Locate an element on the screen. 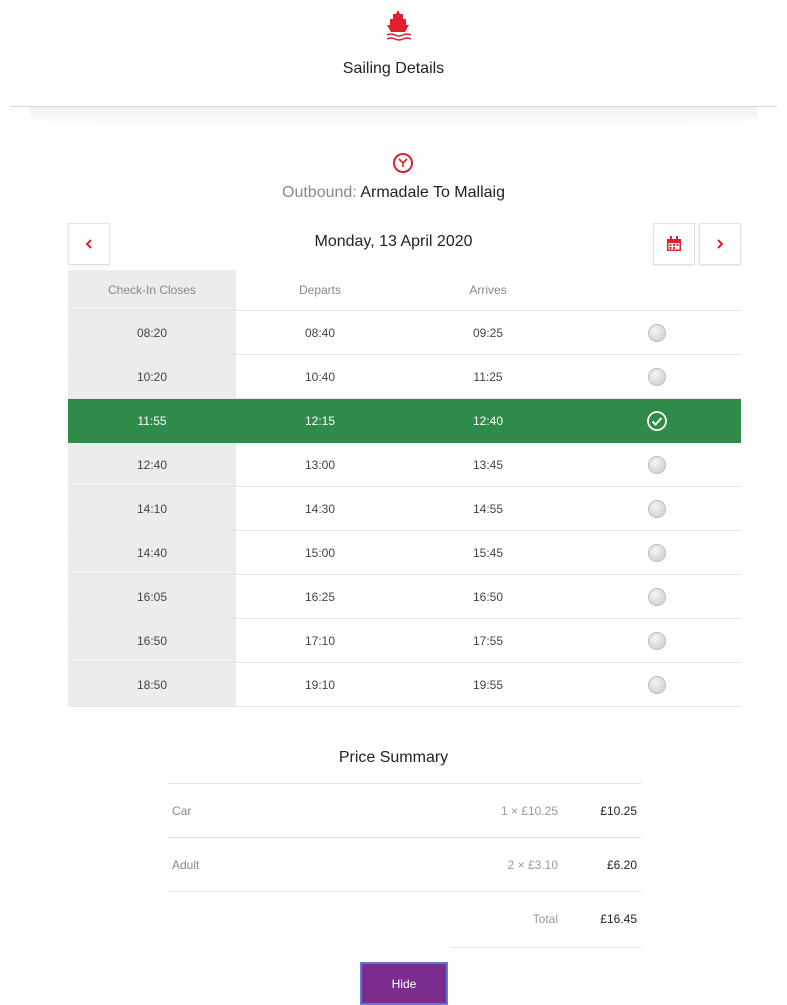 The height and width of the screenshot is (1005, 787). direction-label: Outbound: is located at coordinates (319, 192).